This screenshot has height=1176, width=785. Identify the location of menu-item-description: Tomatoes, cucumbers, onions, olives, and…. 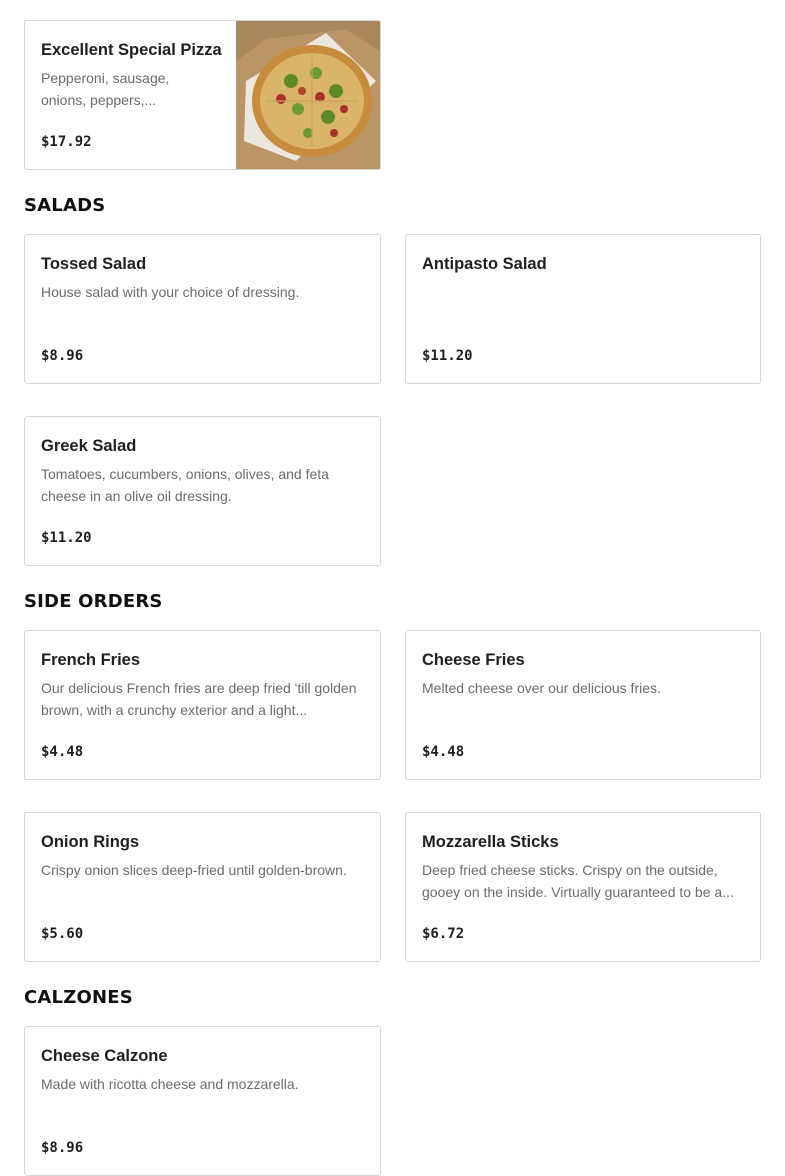
(185, 485).